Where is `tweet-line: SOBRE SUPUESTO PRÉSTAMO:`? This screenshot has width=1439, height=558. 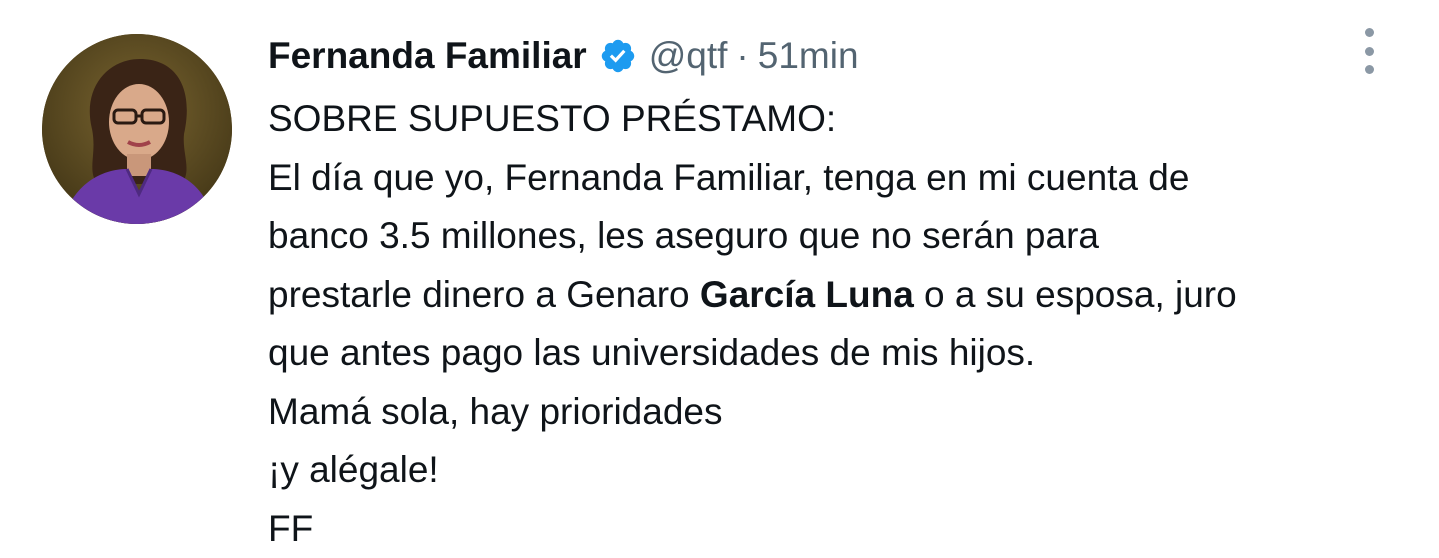 tweet-line: SOBRE SUPUESTO PRÉSTAMO: is located at coordinates (843, 119).